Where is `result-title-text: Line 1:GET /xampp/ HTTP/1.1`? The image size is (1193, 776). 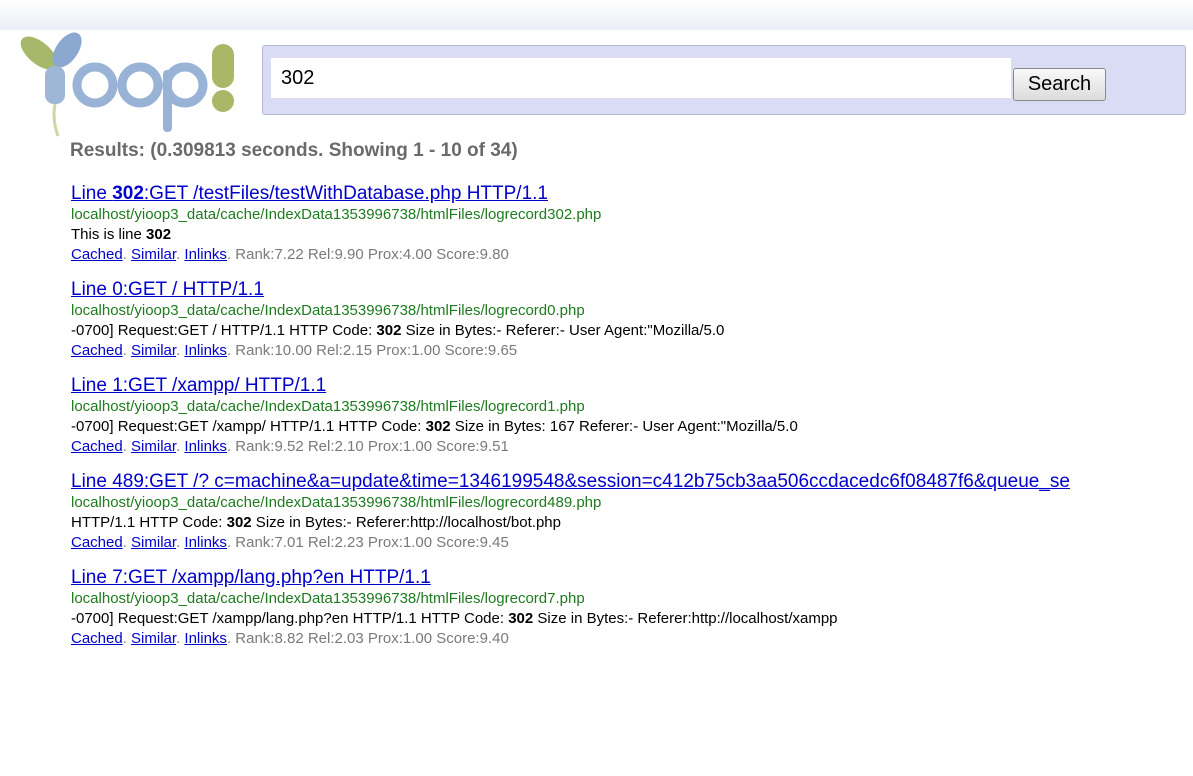
result-title-text: Line 1:GET /xampp/ HTTP/1.1 is located at coordinates (199, 385).